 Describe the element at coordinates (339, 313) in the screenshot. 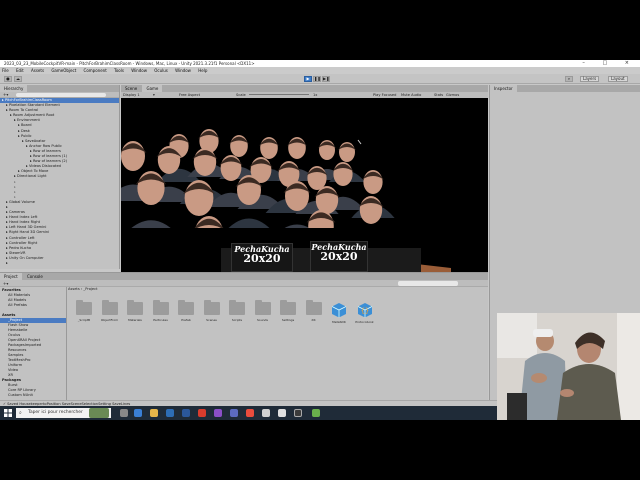

I see `asset-item: MetaSDK` at that location.